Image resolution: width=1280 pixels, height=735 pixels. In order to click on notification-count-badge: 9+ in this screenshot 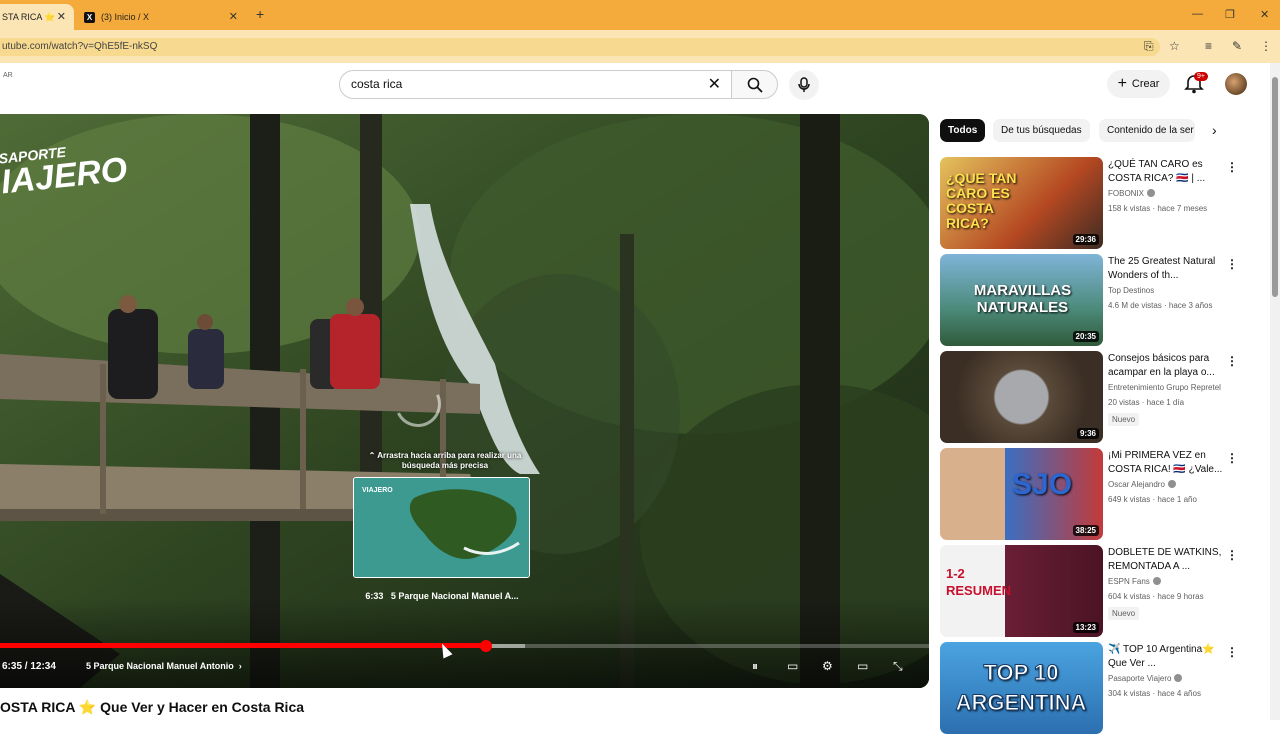, I will do `click(1201, 76)`.